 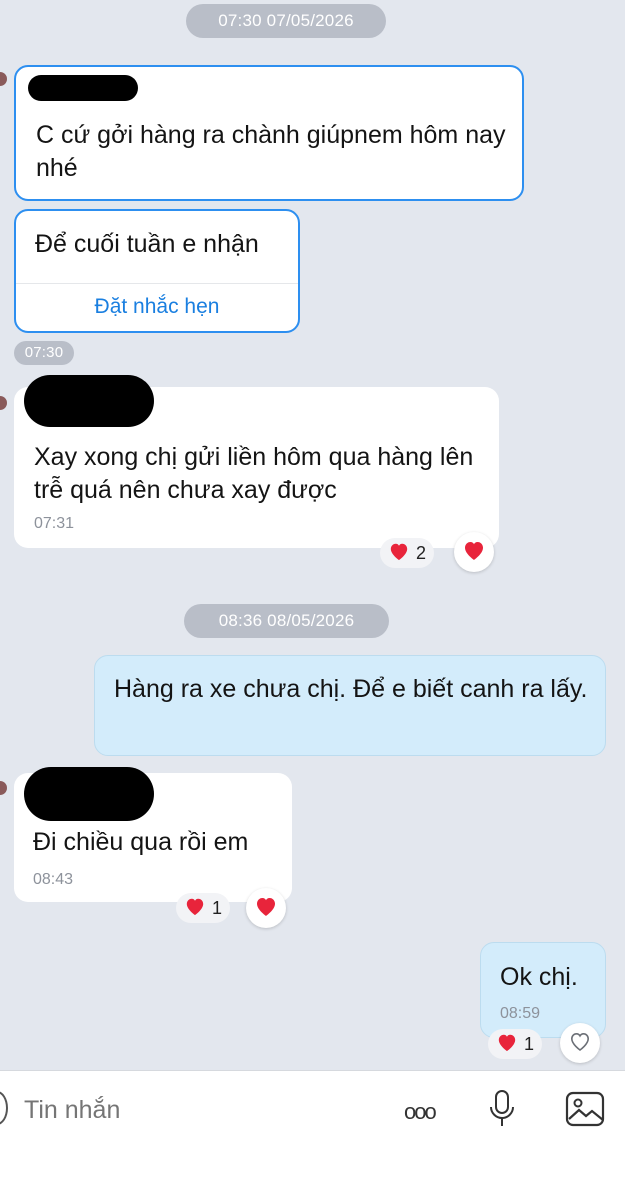 I want to click on message-input-bar: ooo, so click(x=312, y=1135).